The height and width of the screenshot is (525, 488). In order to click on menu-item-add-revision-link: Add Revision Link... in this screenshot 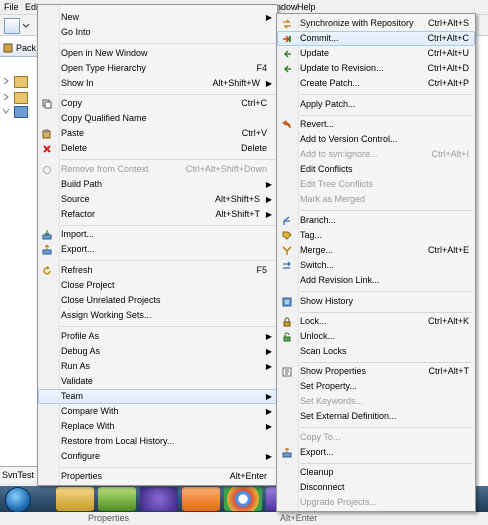, I will do `click(376, 280)`.